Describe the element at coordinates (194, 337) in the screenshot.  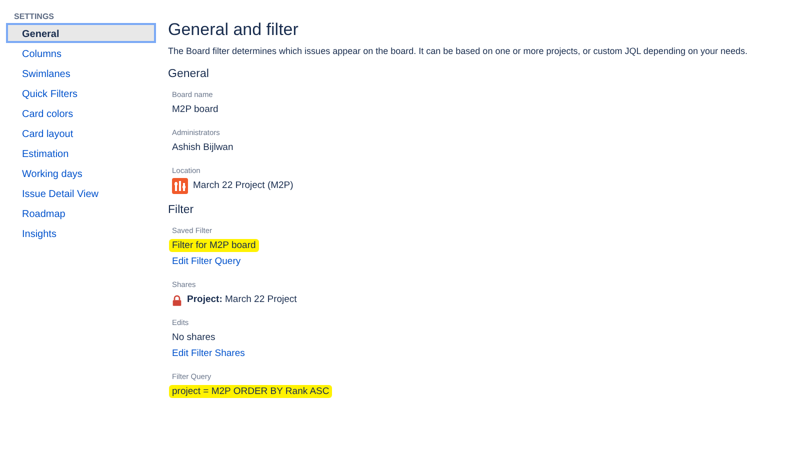
I see `field-value: No shares` at that location.